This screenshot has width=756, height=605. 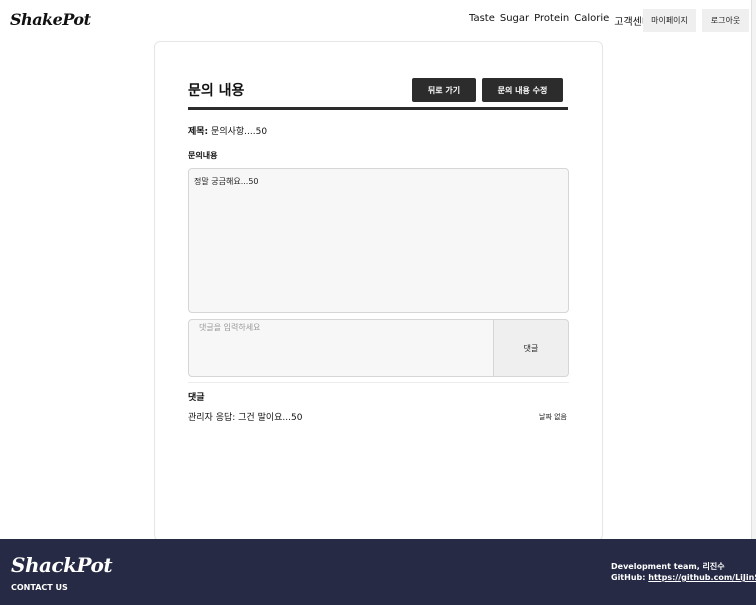 What do you see at coordinates (39, 587) in the screenshot?
I see `contact-us-link: CONTACT US` at bounding box center [39, 587].